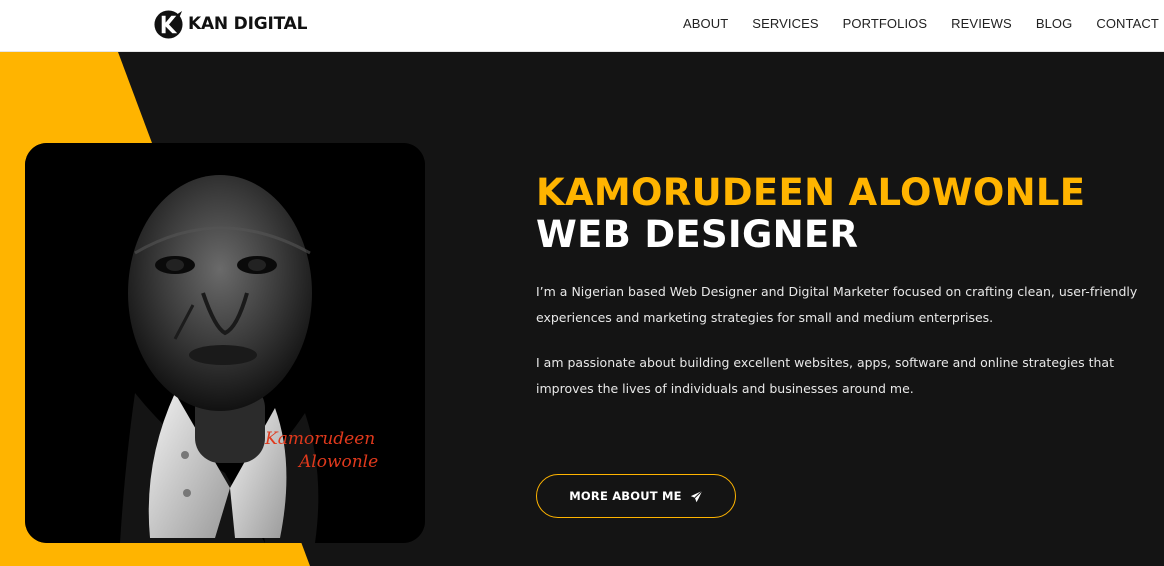 This screenshot has width=1164, height=566. Describe the element at coordinates (981, 23) in the screenshot. I see `nav-reviews: REVIEWS` at that location.